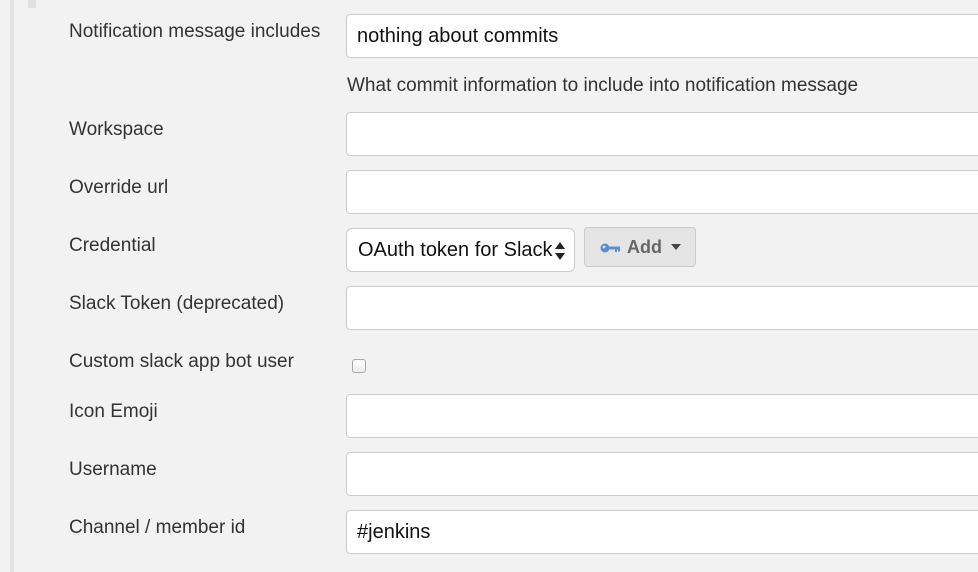 Image resolution: width=978 pixels, height=572 pixels. I want to click on caret-down-icon, so click(676, 247).